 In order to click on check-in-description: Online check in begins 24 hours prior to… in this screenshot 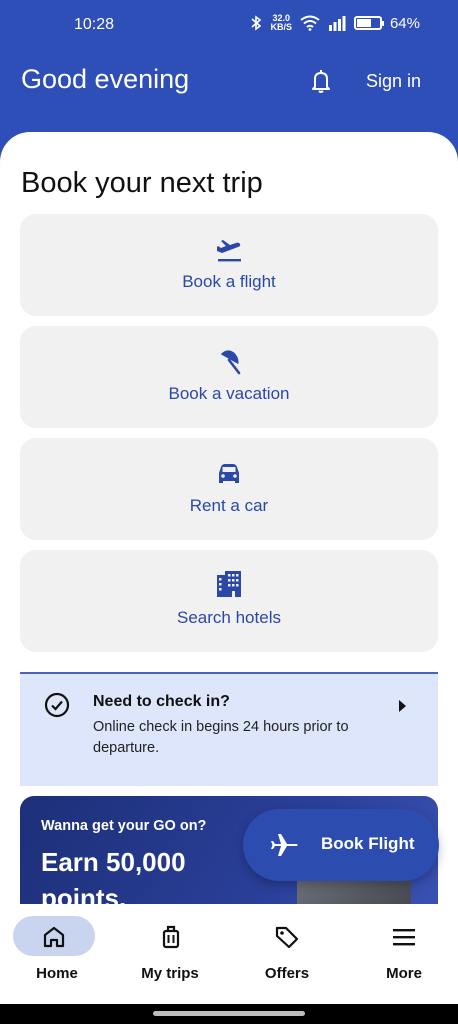, I will do `click(221, 737)`.